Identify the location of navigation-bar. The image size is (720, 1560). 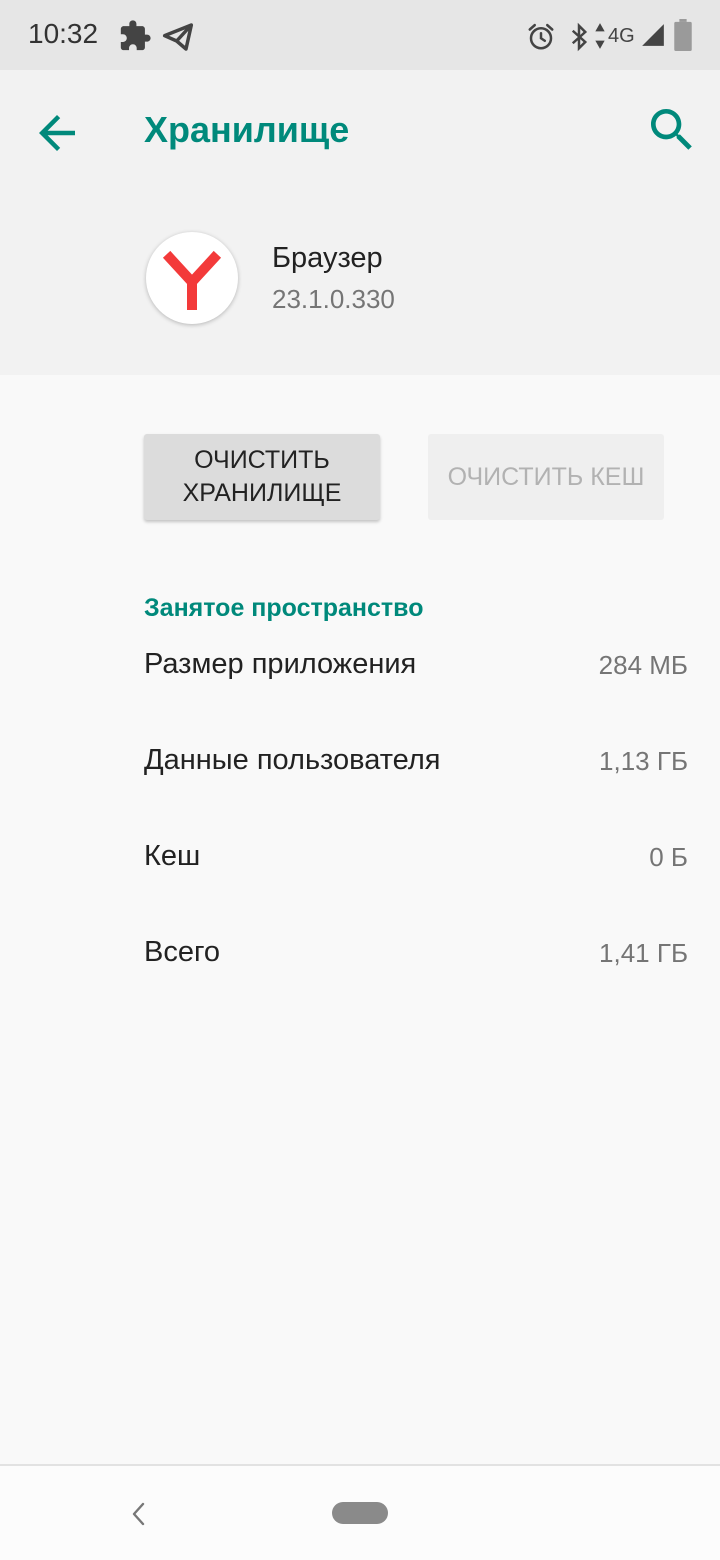
(360, 1512).